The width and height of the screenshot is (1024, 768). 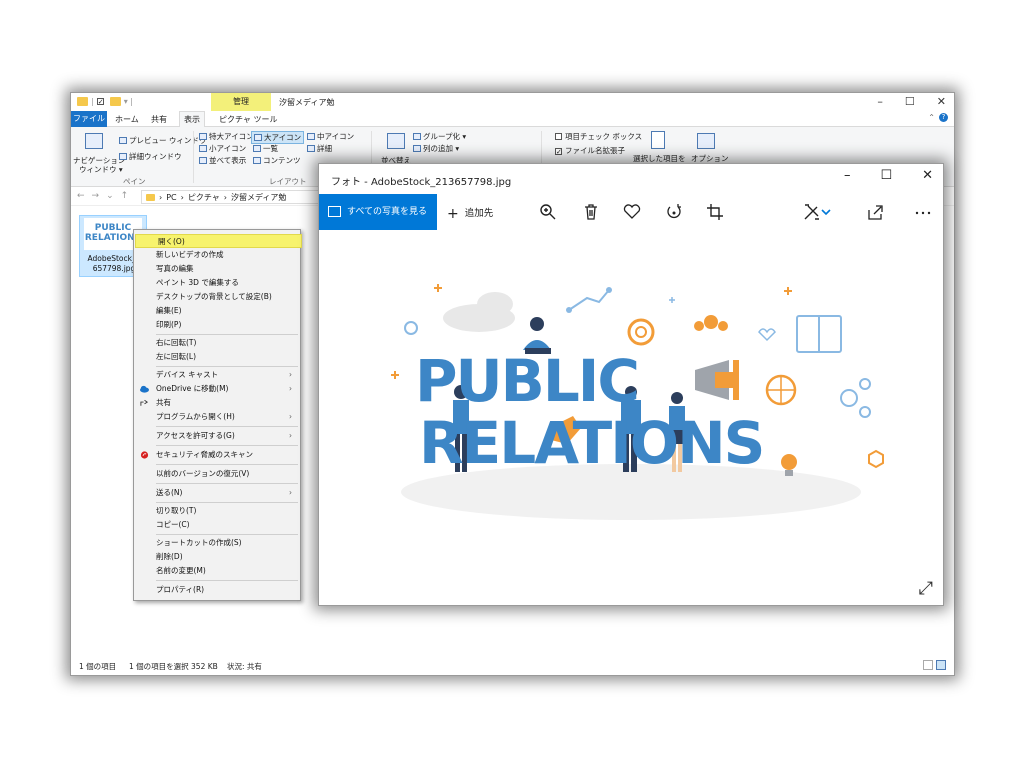 What do you see at coordinates (96, 196) in the screenshot?
I see `forward-icon: →` at bounding box center [96, 196].